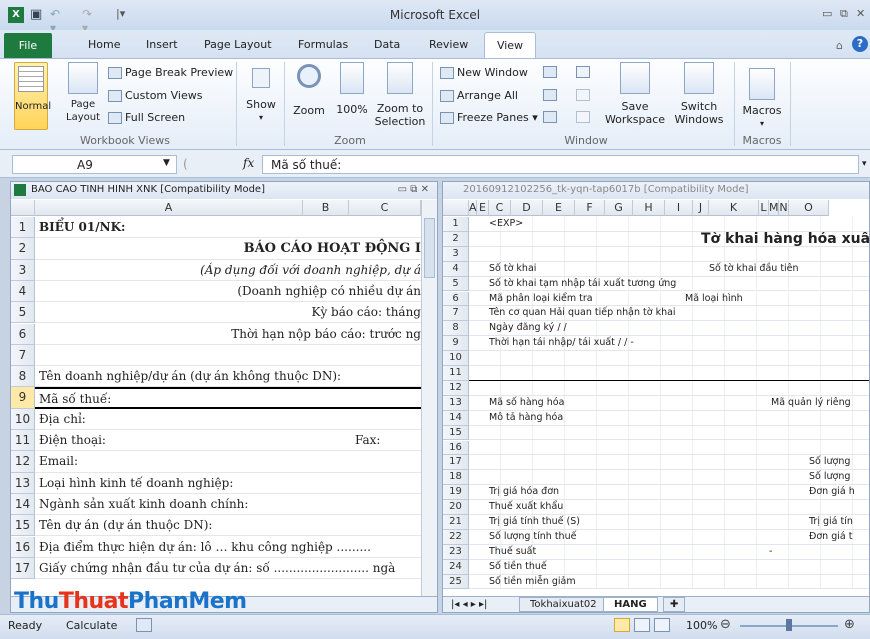 The image size is (870, 639). What do you see at coordinates (809, 208) in the screenshot?
I see `column-header: O` at bounding box center [809, 208].